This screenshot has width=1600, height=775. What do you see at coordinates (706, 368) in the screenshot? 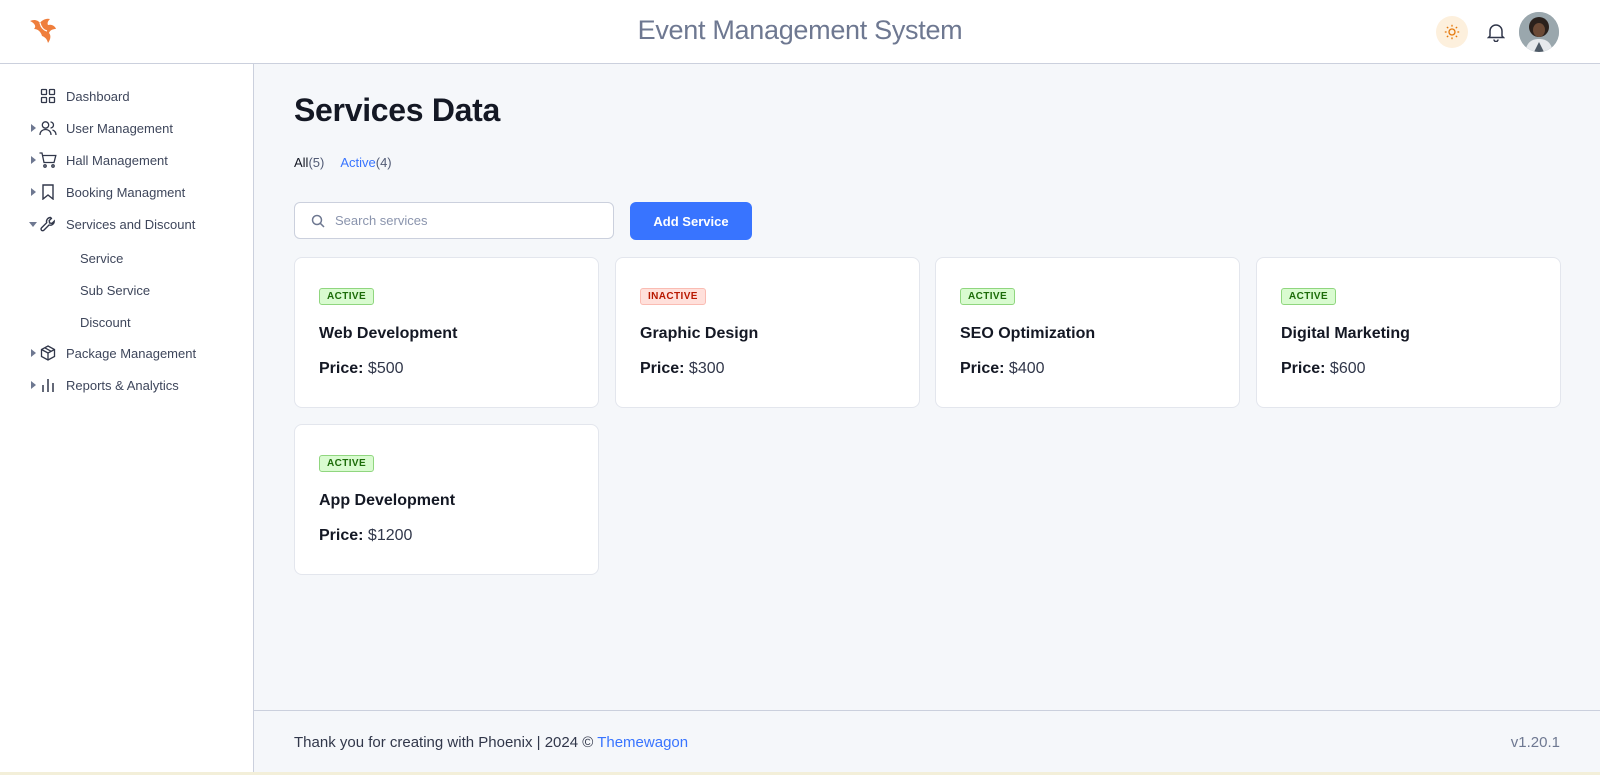
I see `price-value: $300` at bounding box center [706, 368].